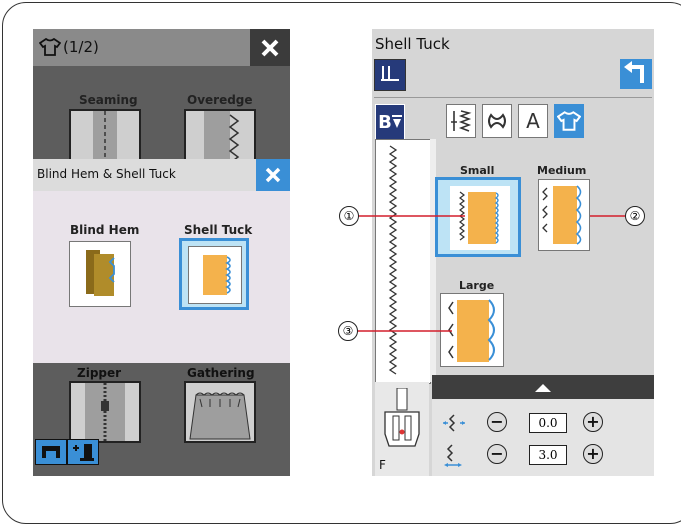 This screenshot has height=524, width=681. I want to click on callout-2: ②, so click(635, 216).